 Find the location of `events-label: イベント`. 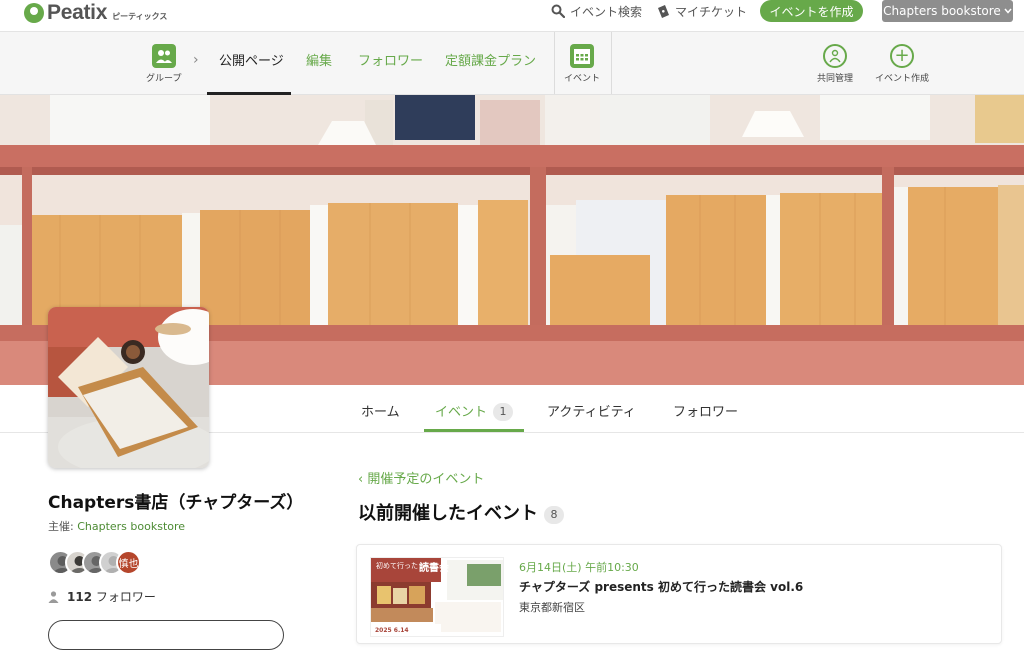

events-label: イベント is located at coordinates (582, 79).